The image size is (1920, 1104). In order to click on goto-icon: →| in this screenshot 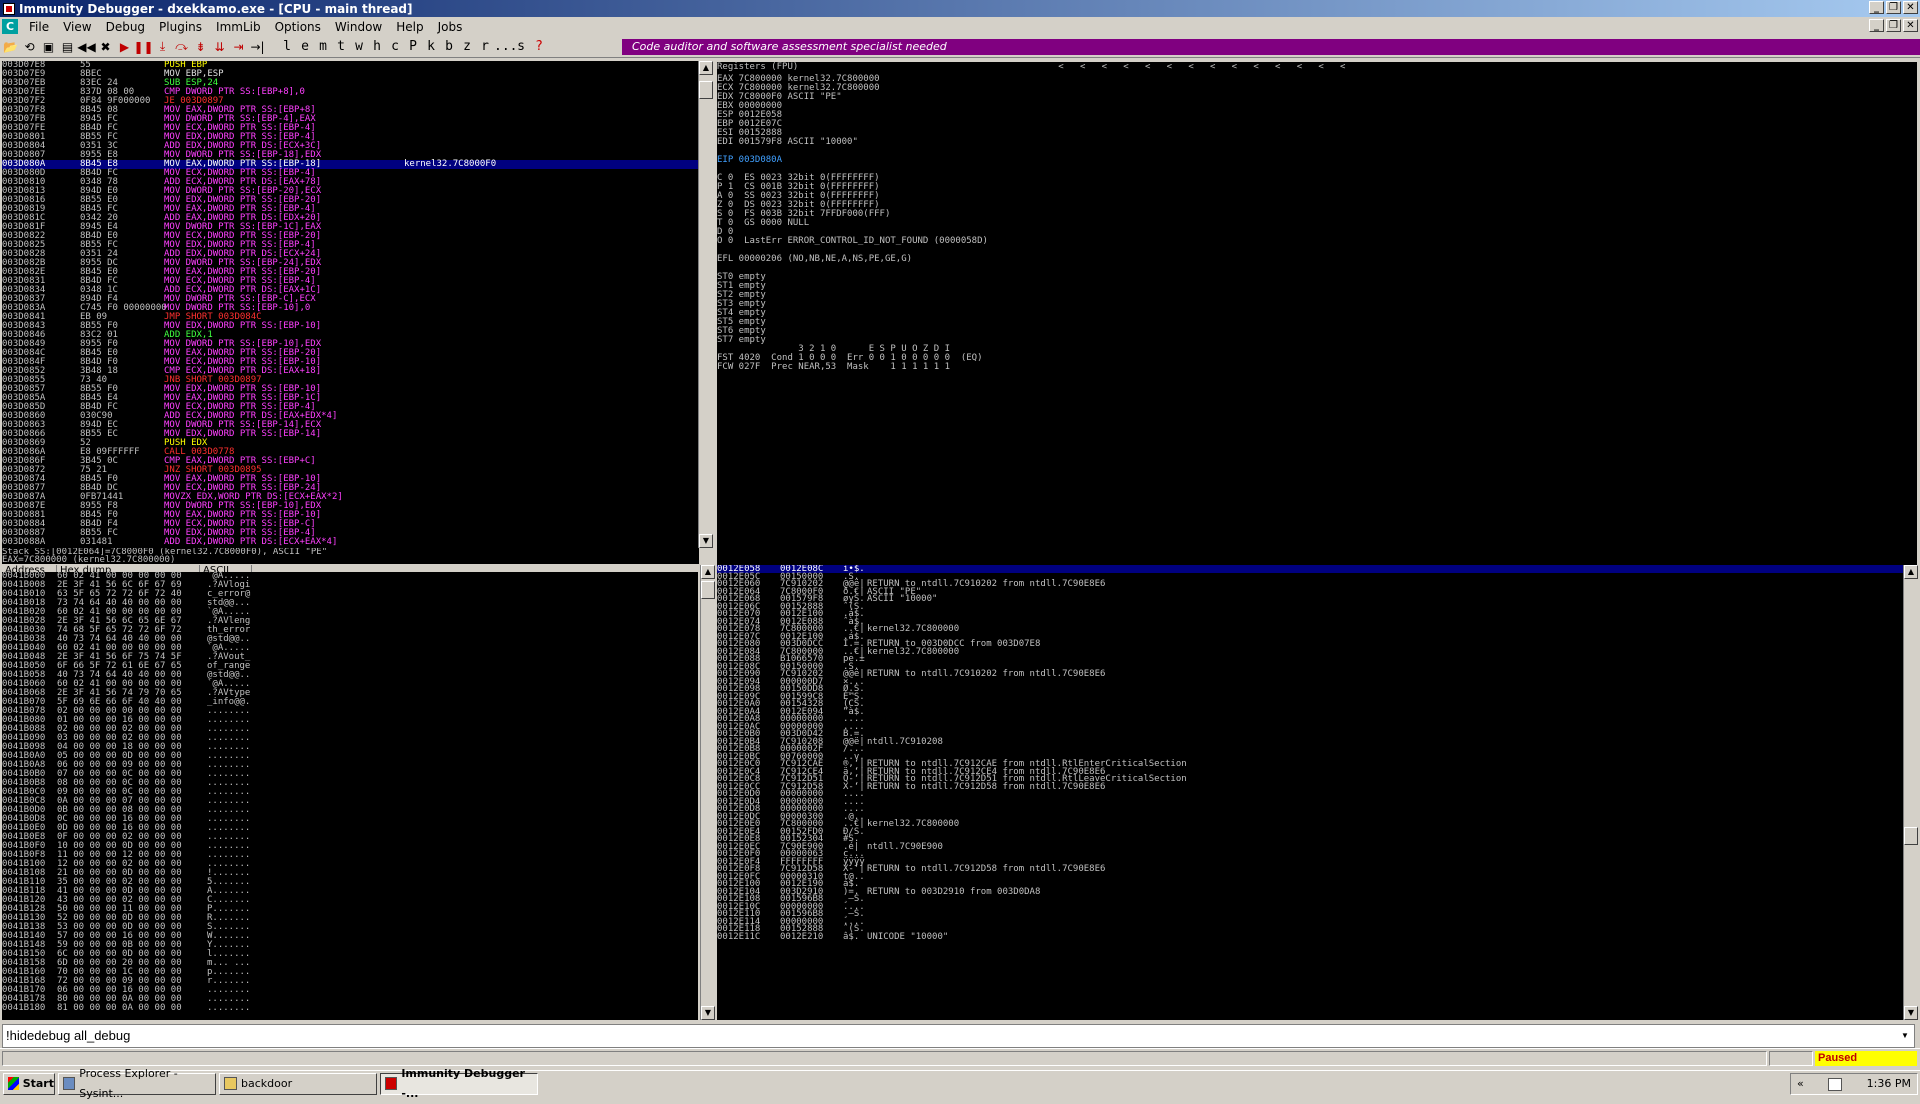, I will do `click(257, 46)`.